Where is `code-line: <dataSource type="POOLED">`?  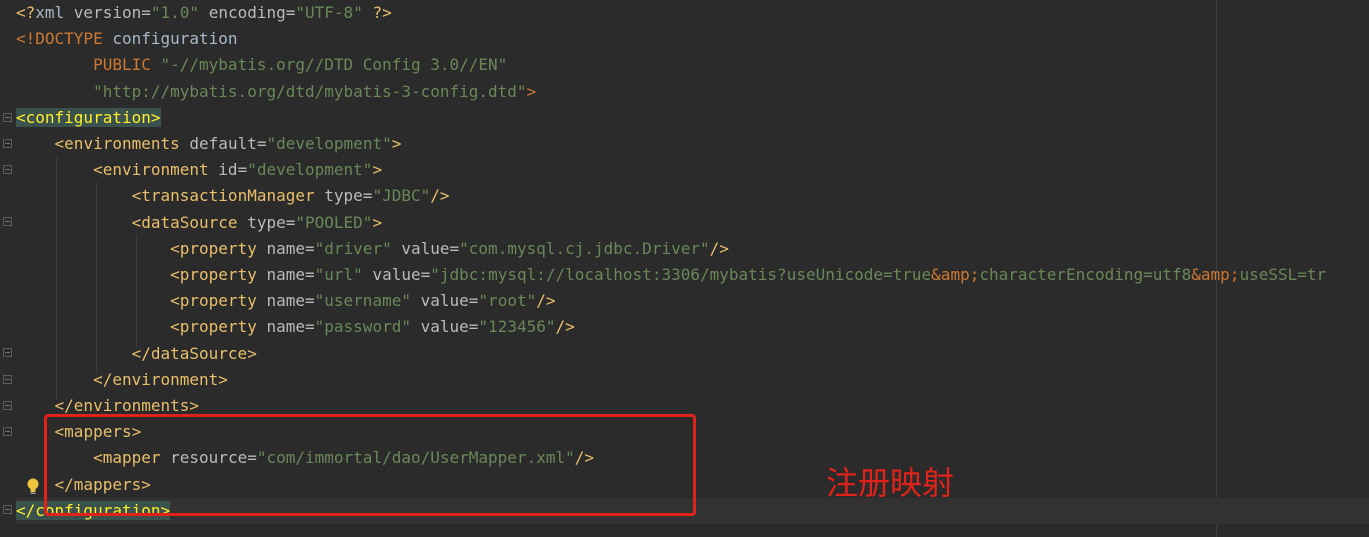
code-line: <dataSource type="POOLED"> is located at coordinates (199, 223).